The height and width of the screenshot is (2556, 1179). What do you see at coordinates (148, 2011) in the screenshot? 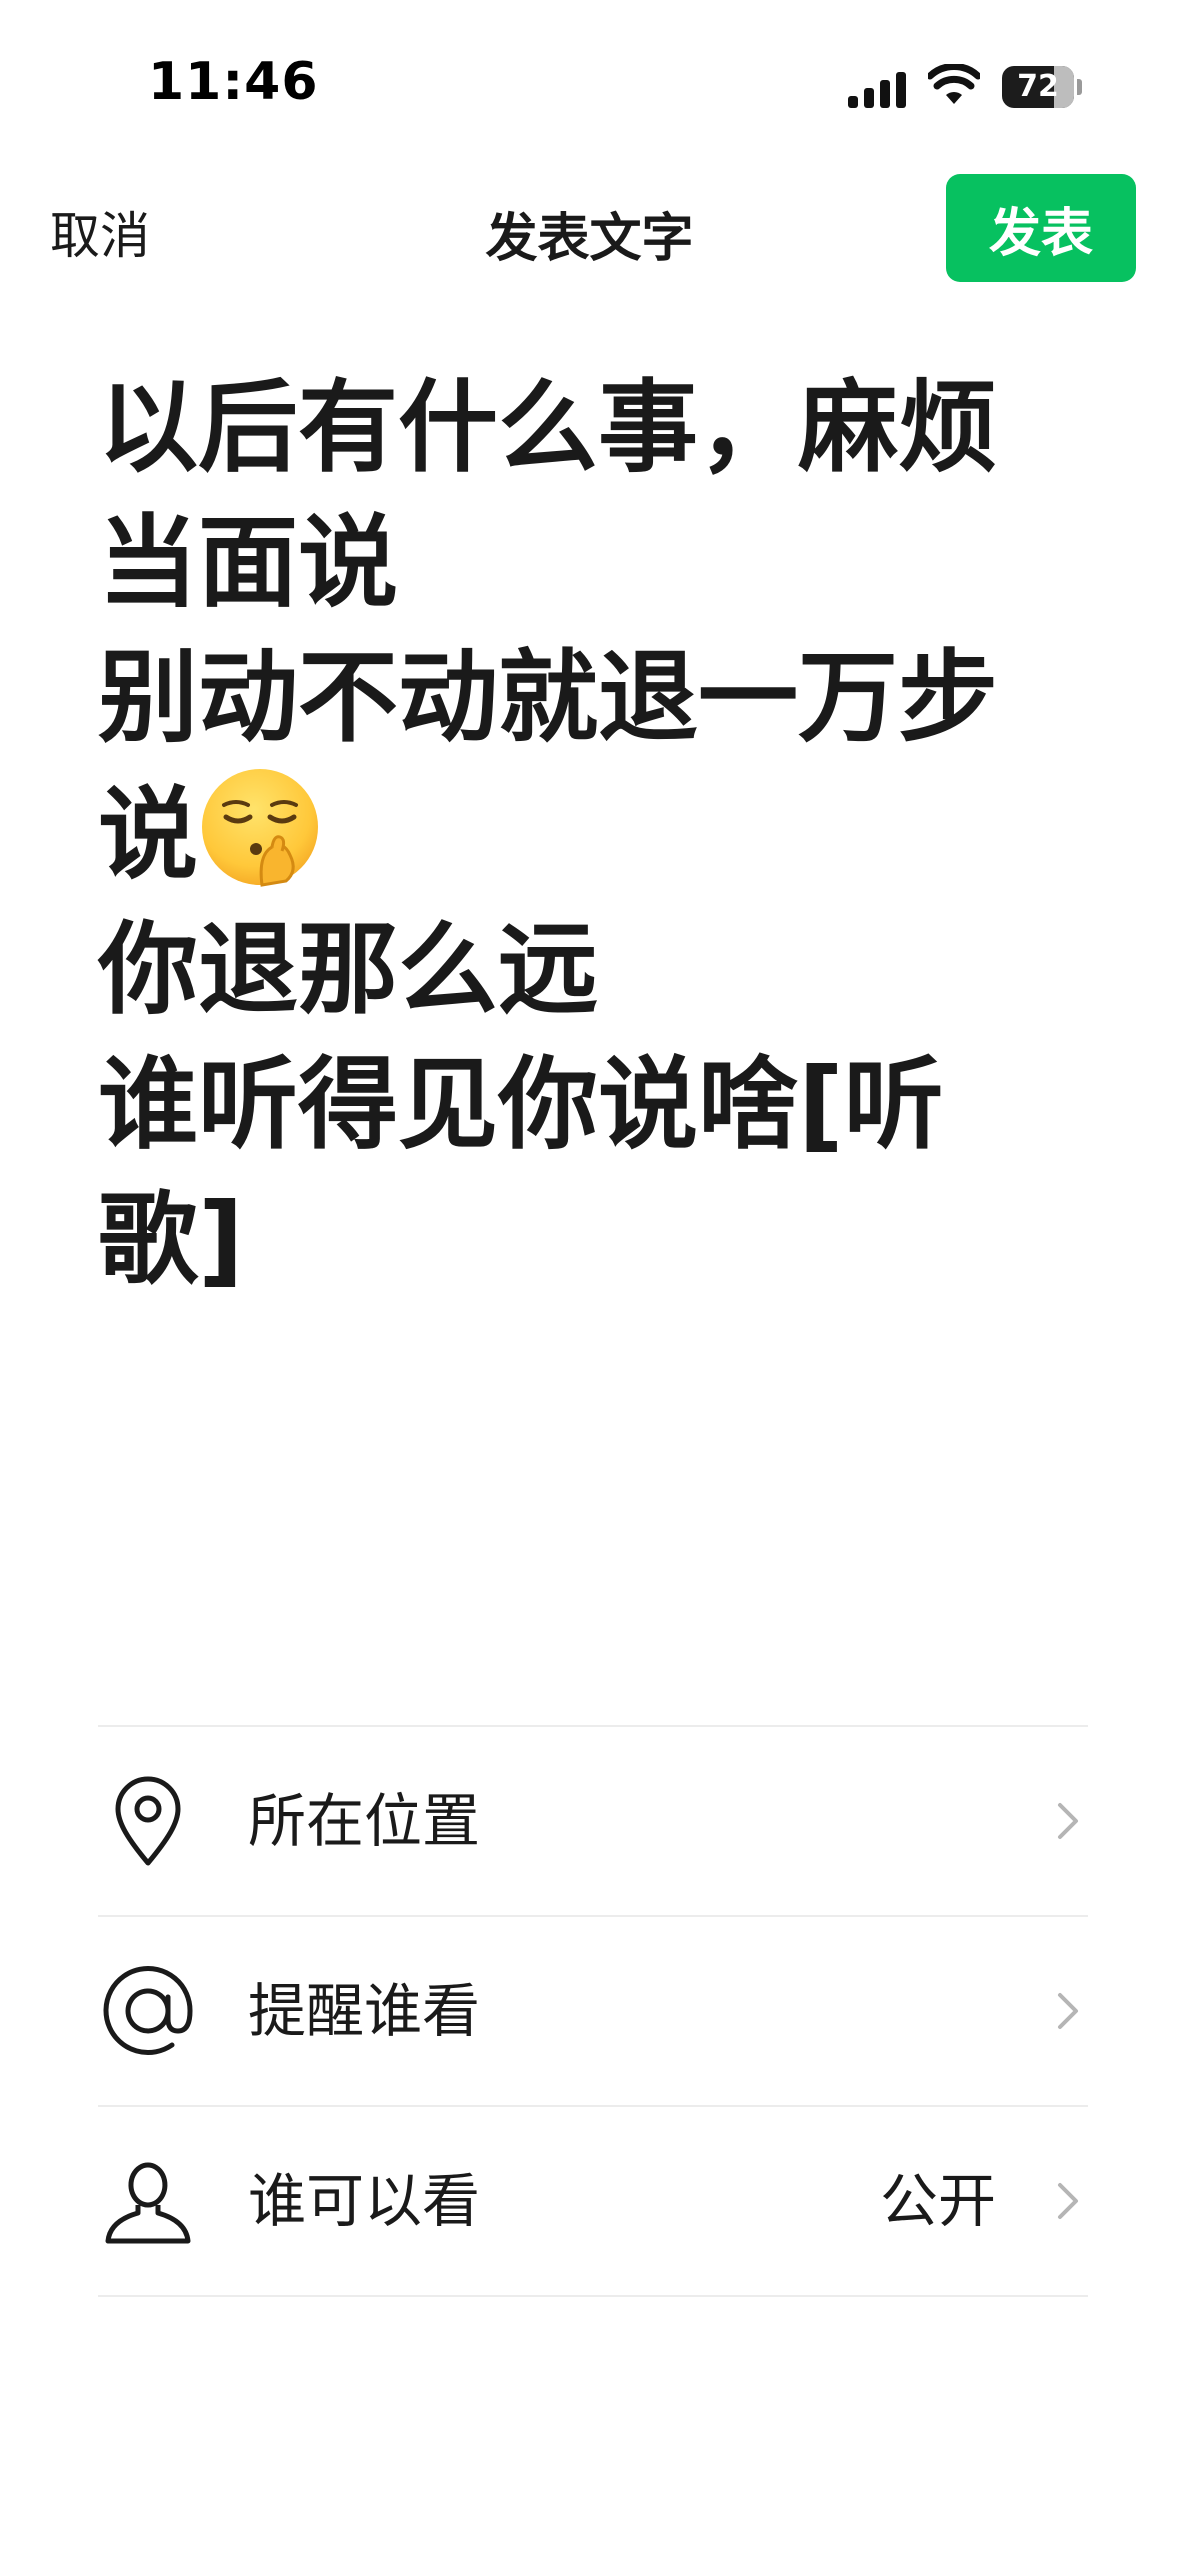
I see `at-sign-icon` at bounding box center [148, 2011].